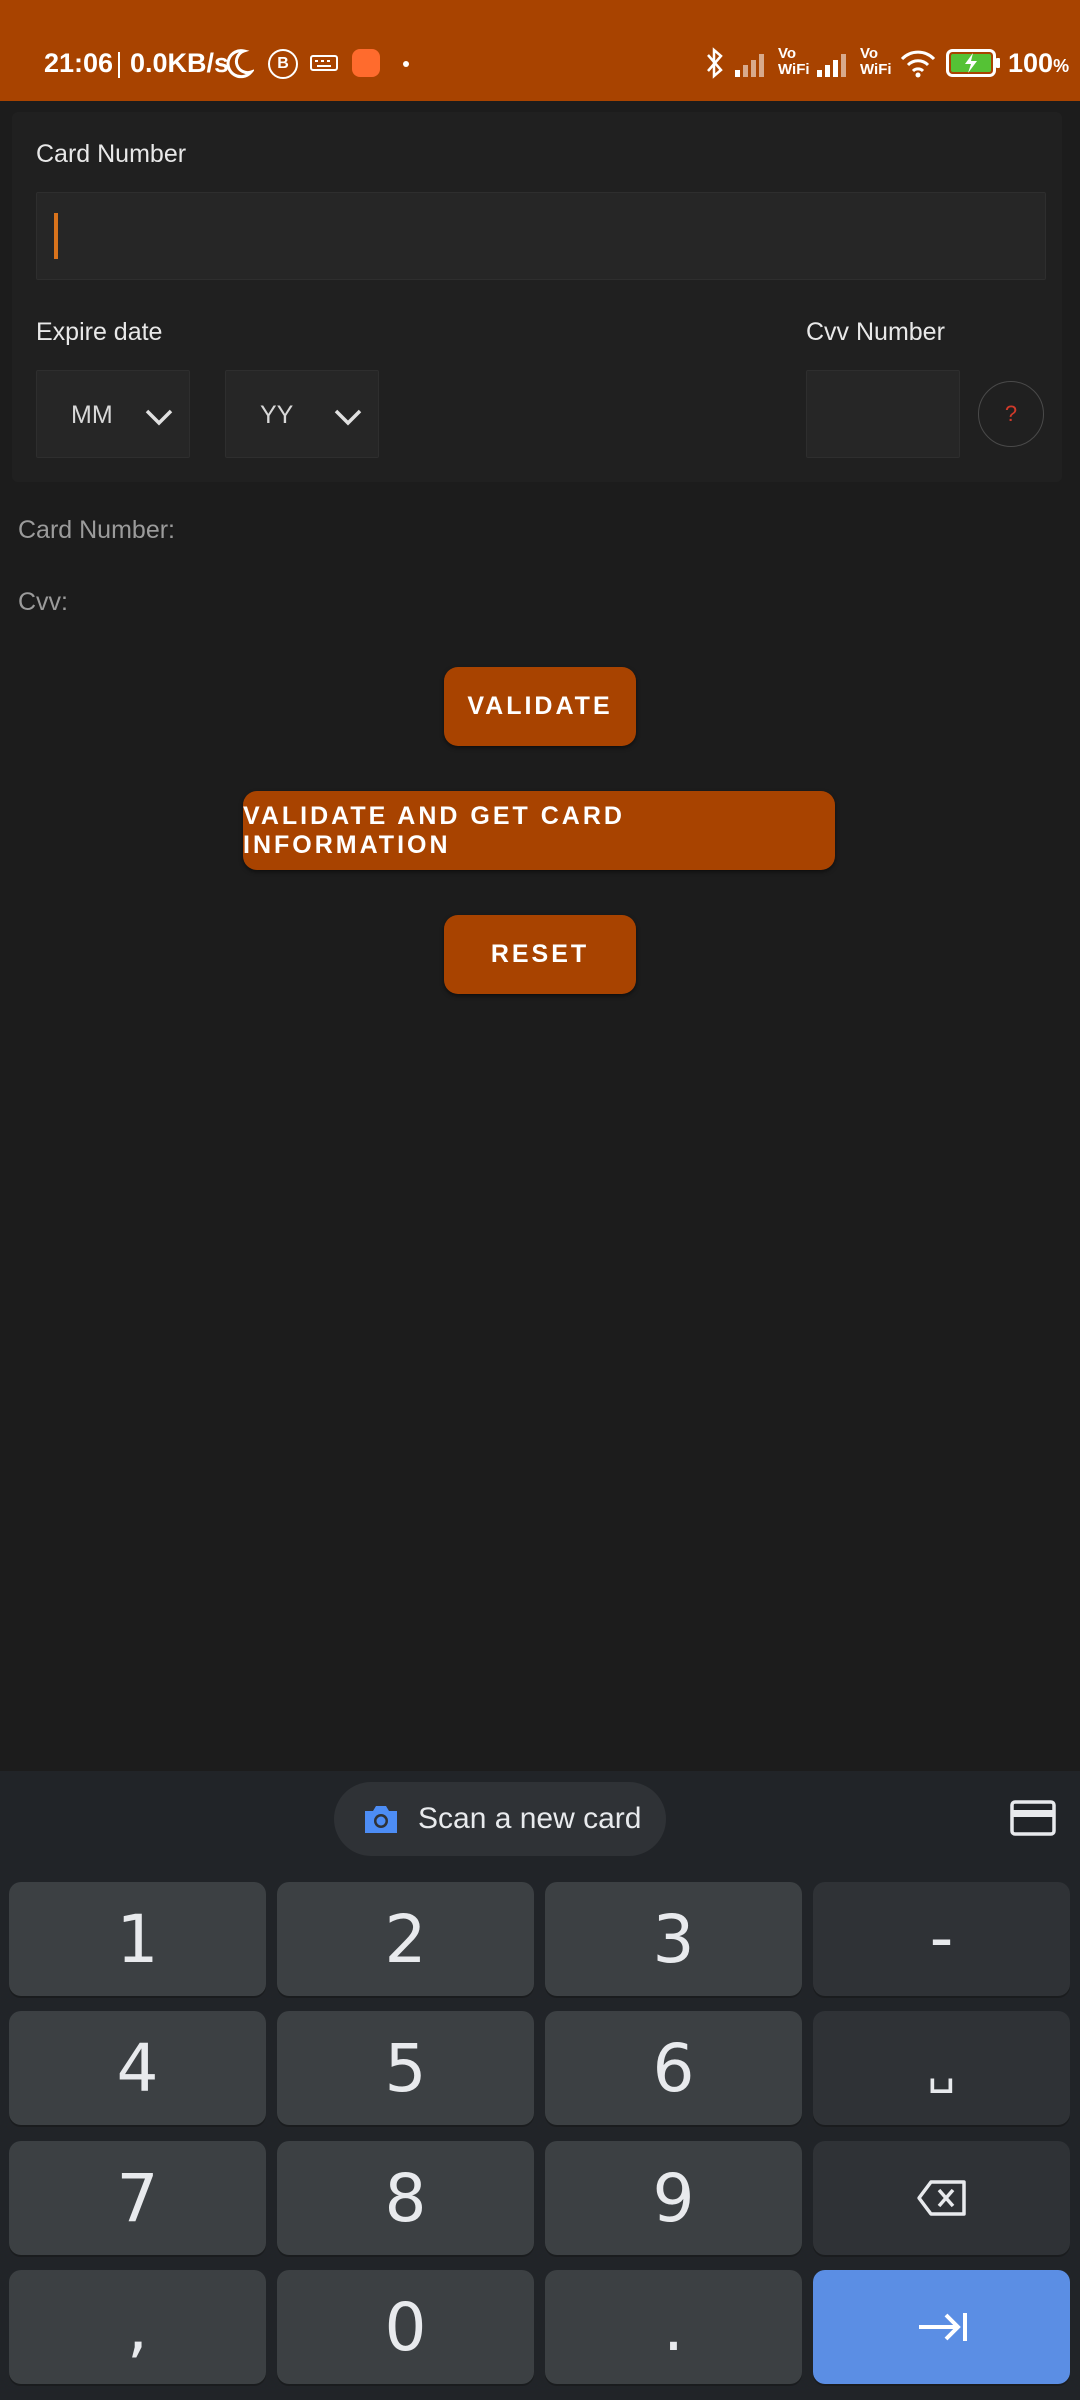 The width and height of the screenshot is (1080, 2400). What do you see at coordinates (302, 414) in the screenshot?
I see `expire-year-select: YY` at bounding box center [302, 414].